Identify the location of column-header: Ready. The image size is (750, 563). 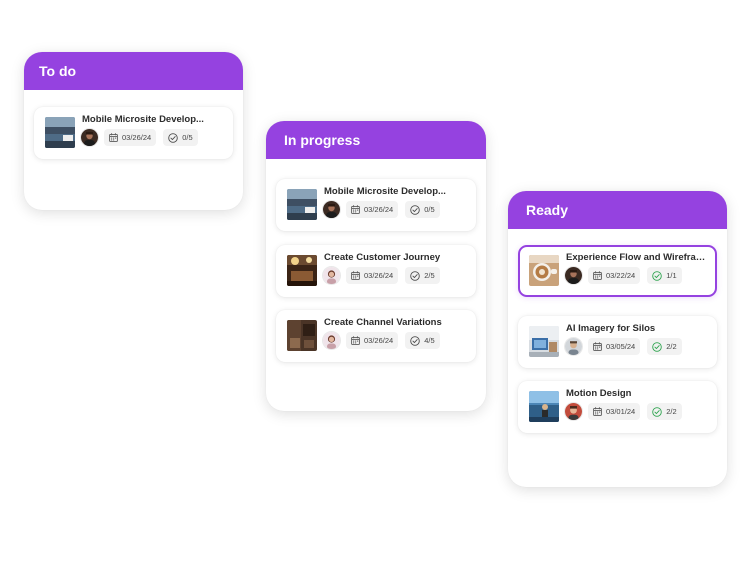
(617, 210).